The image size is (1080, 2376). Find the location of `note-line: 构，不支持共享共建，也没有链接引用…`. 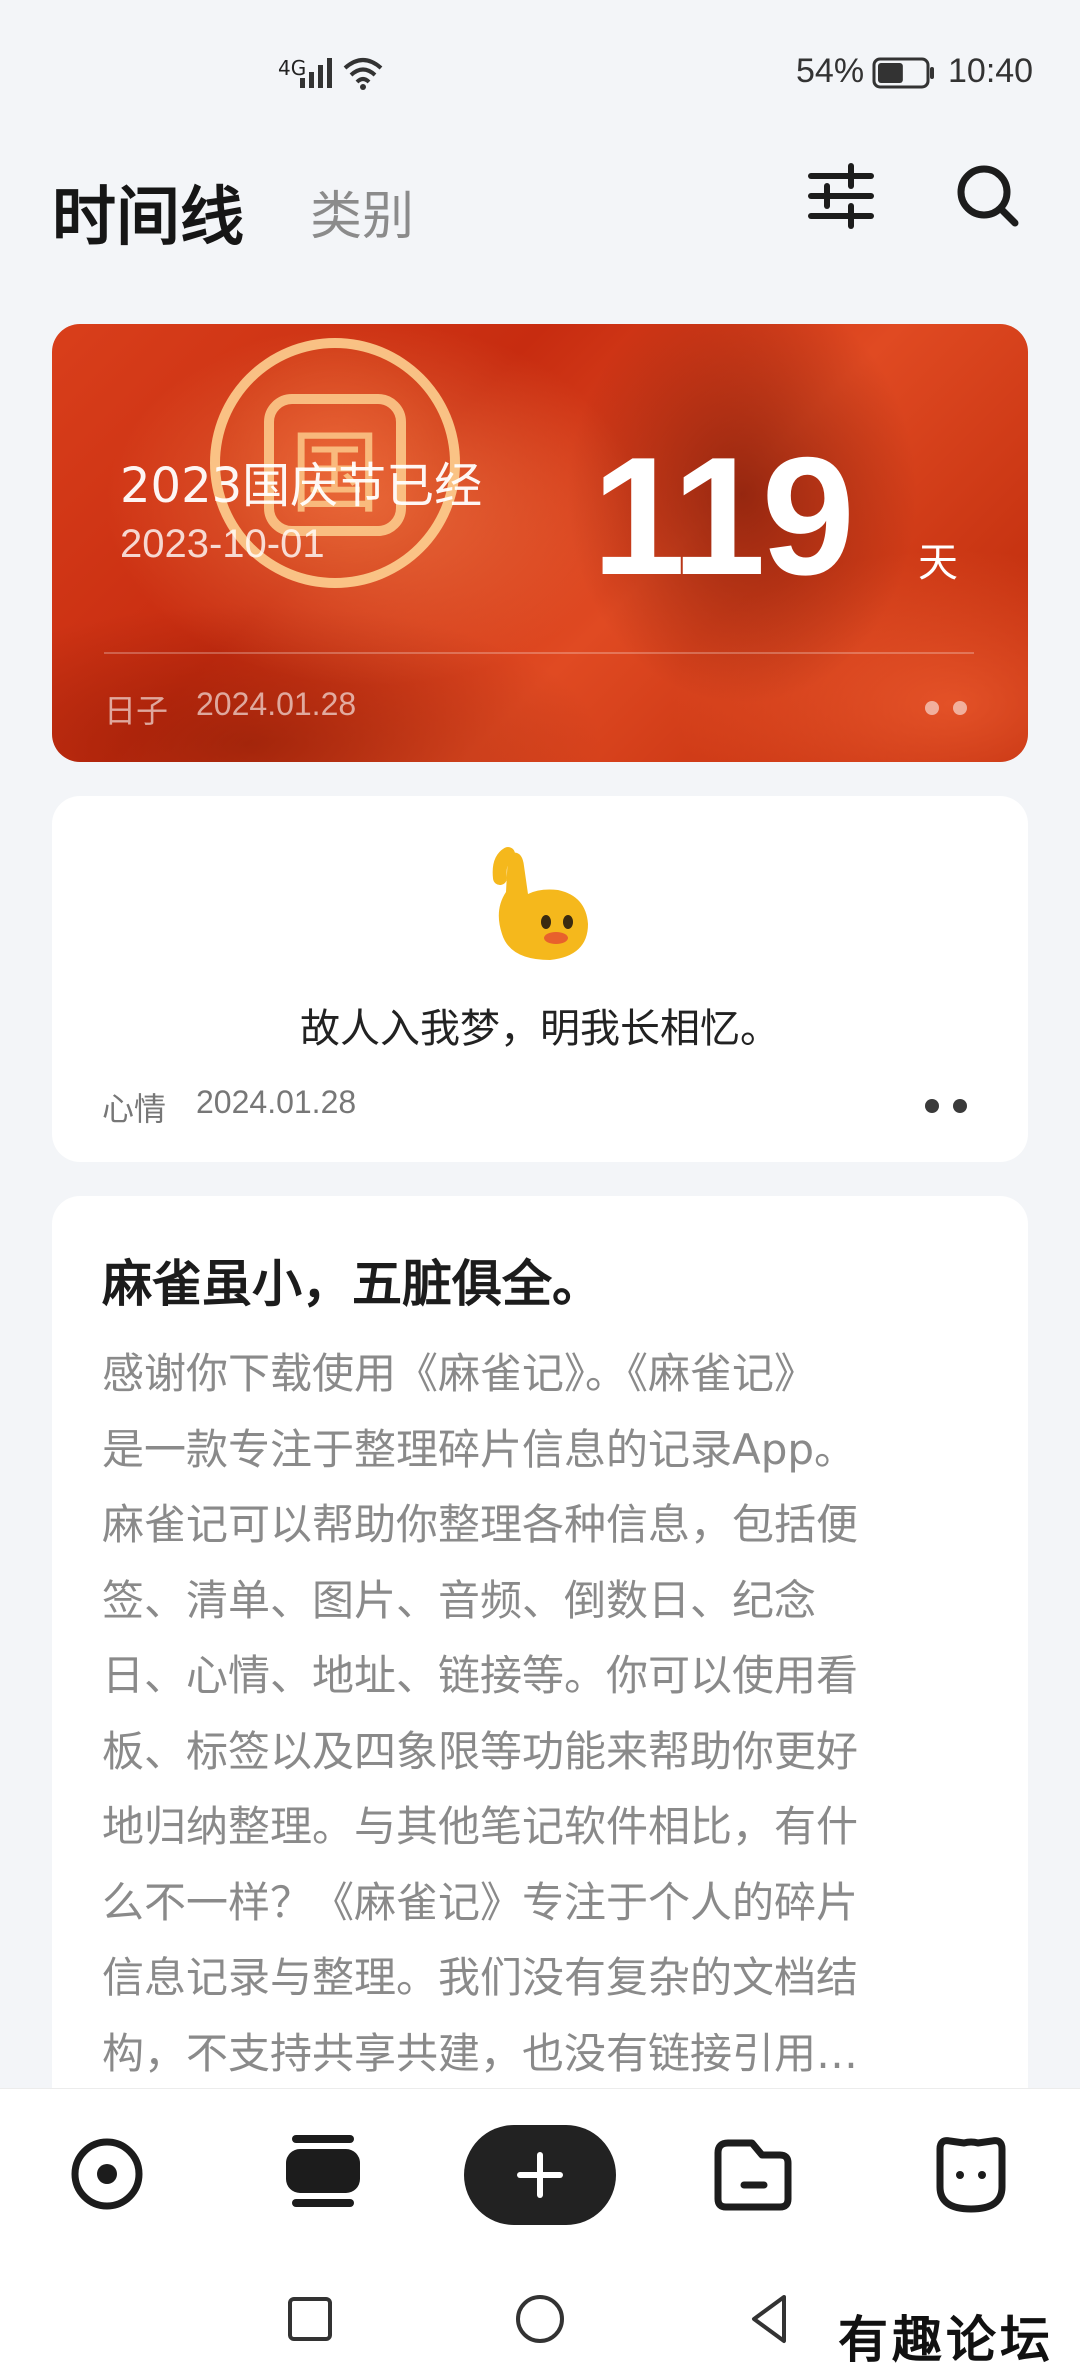

note-line: 构，不支持共享共建，也没有链接引用… is located at coordinates (480, 2053).